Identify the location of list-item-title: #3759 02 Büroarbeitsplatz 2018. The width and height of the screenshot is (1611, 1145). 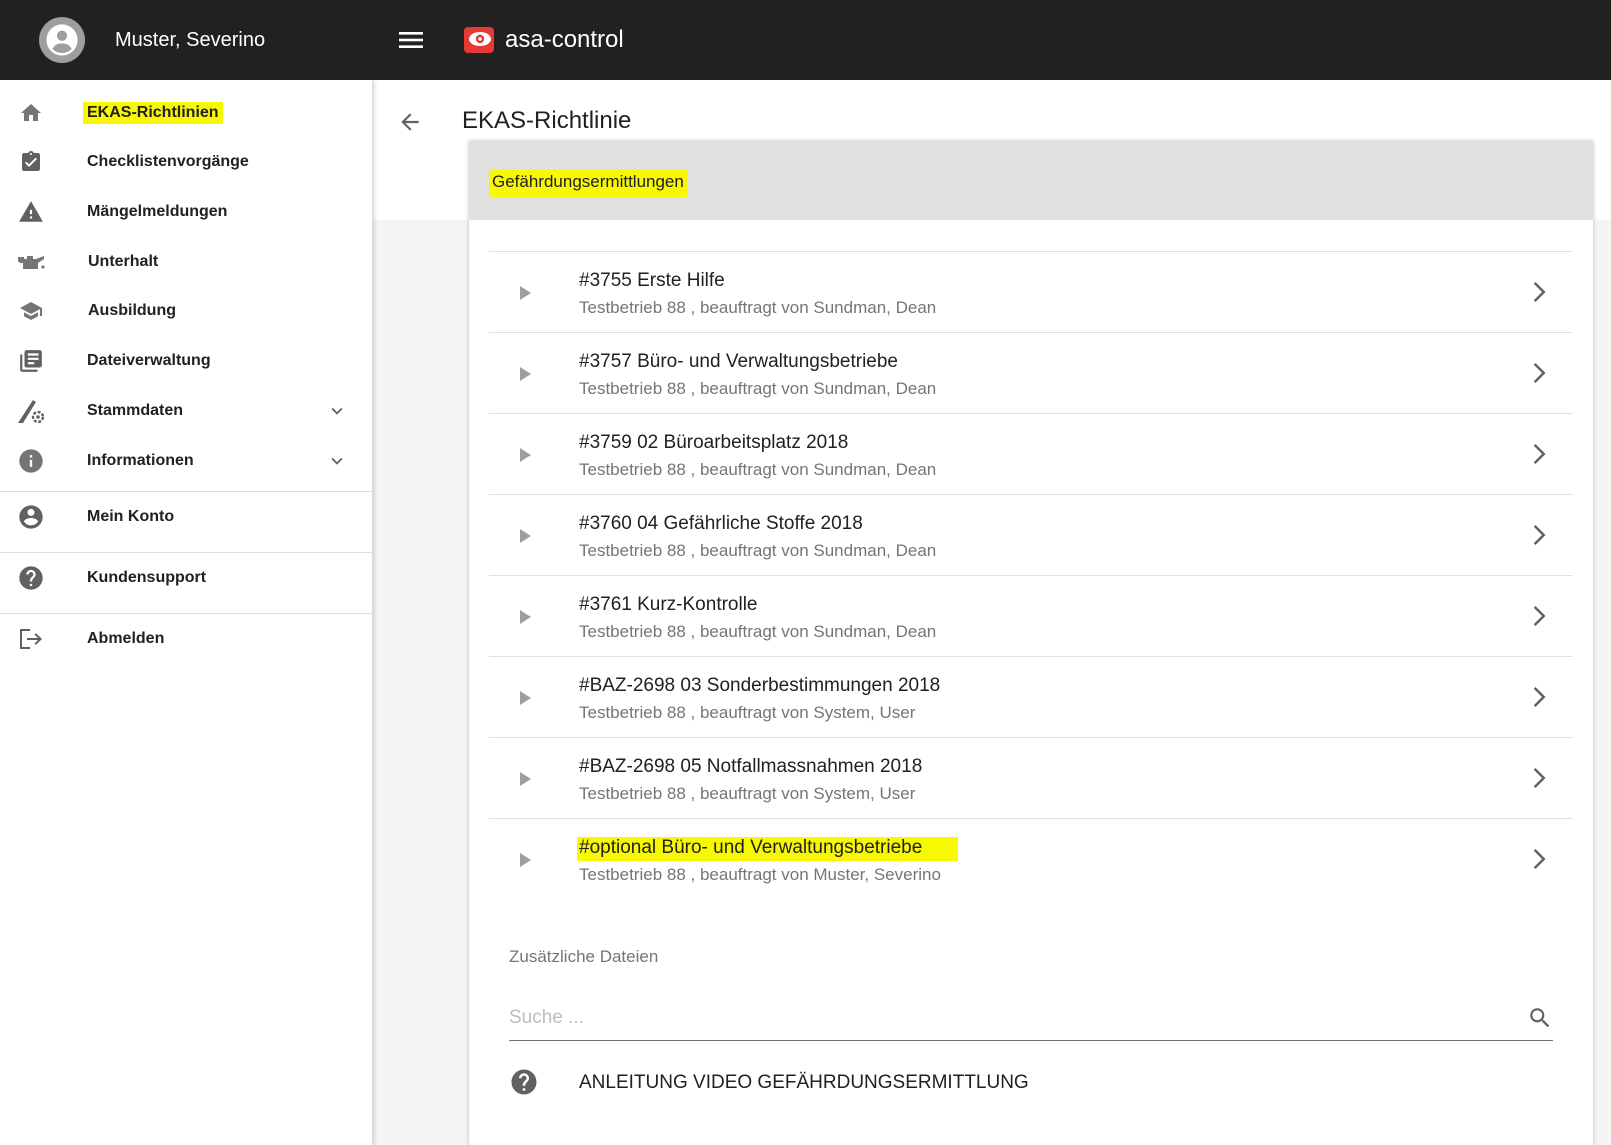
(714, 442).